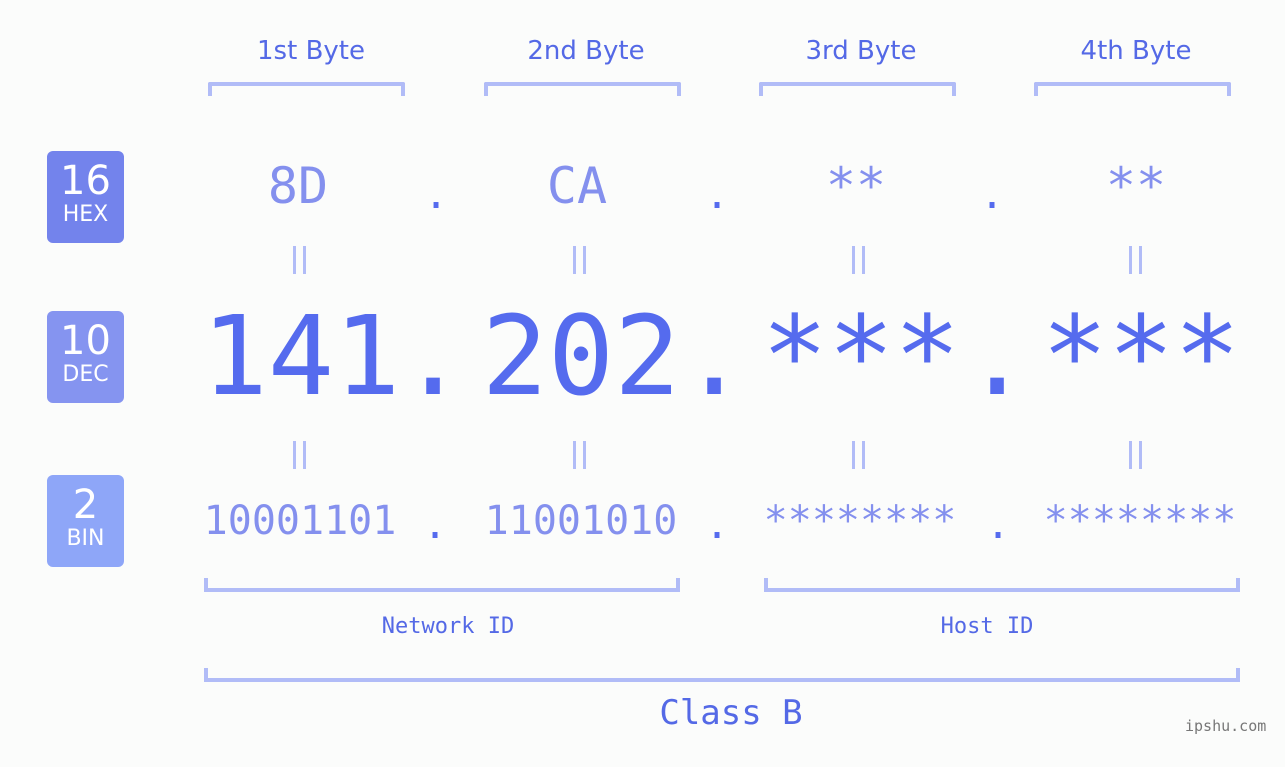 Image resolution: width=1285 pixels, height=767 pixels. I want to click on class-bracket, so click(722, 675).